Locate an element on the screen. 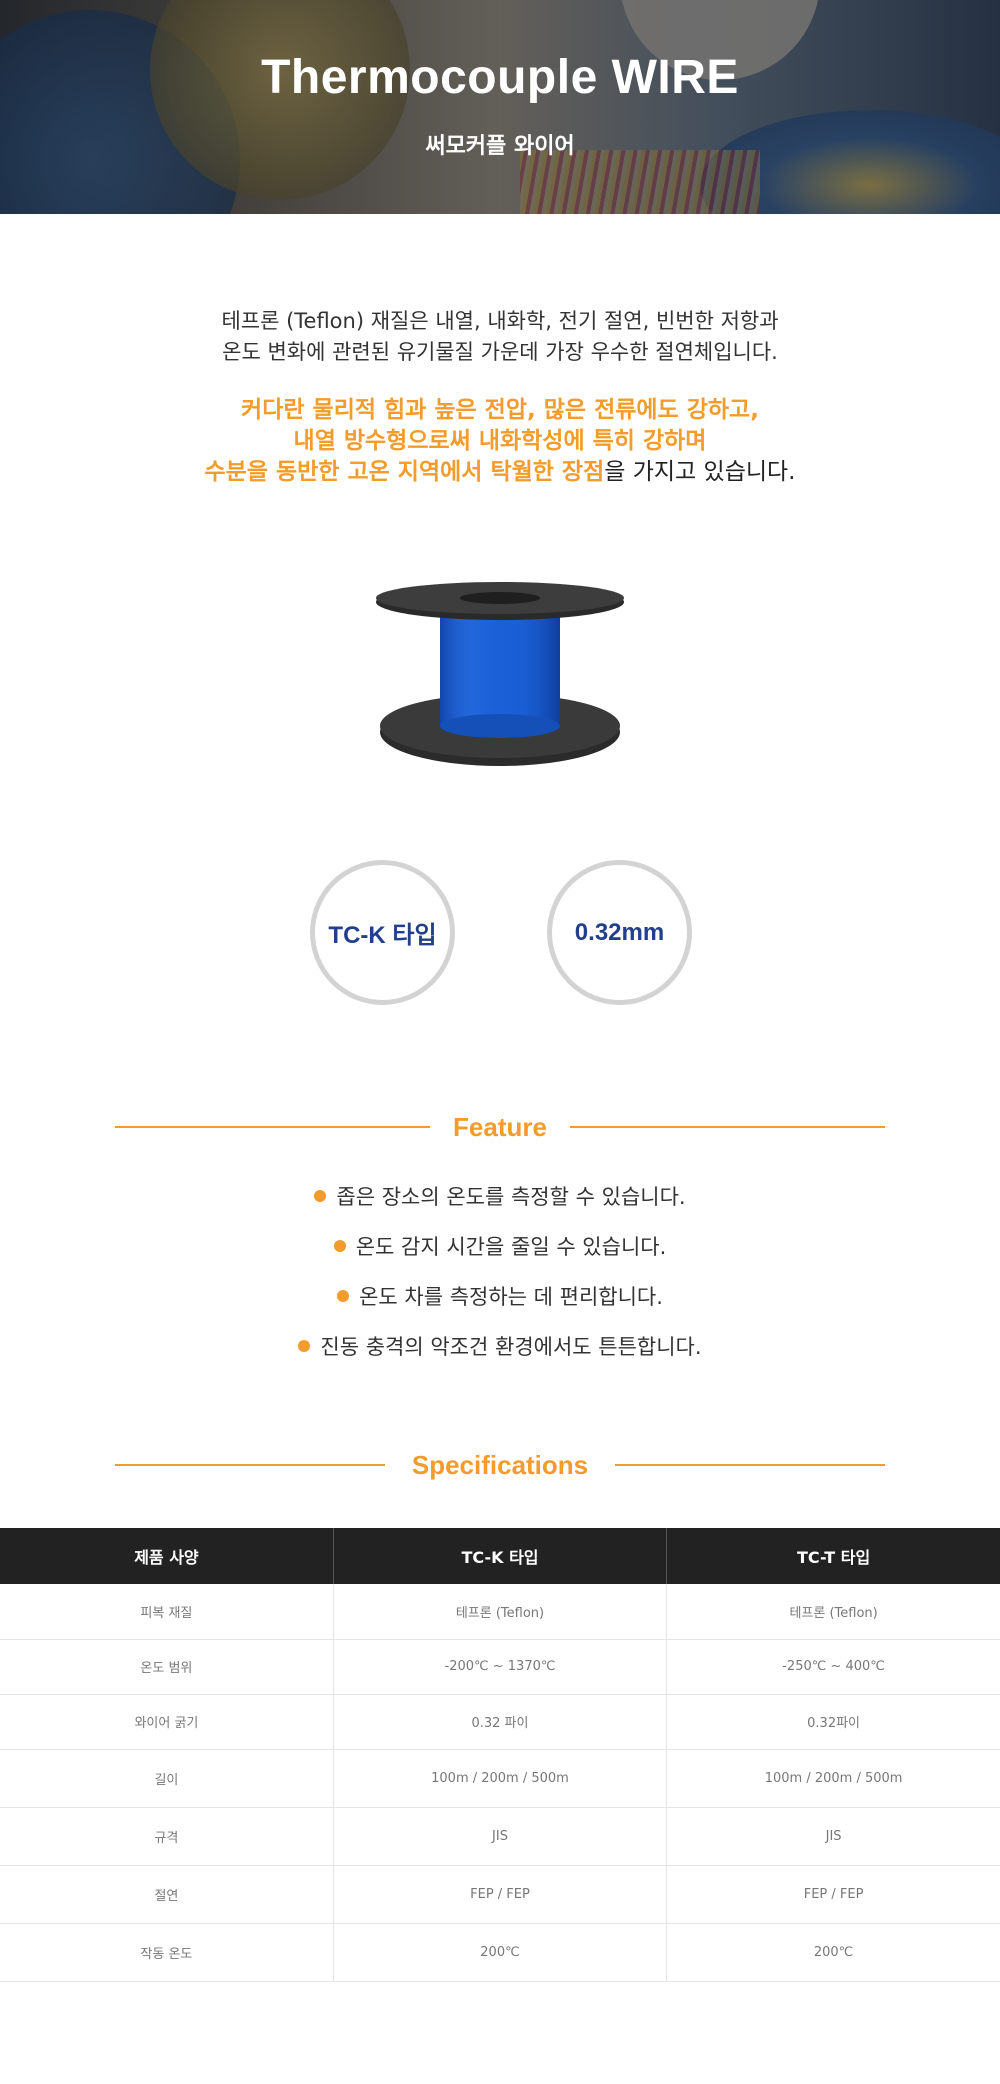  highlight-rest: 을 가지고 있습니다. is located at coordinates (700, 472).